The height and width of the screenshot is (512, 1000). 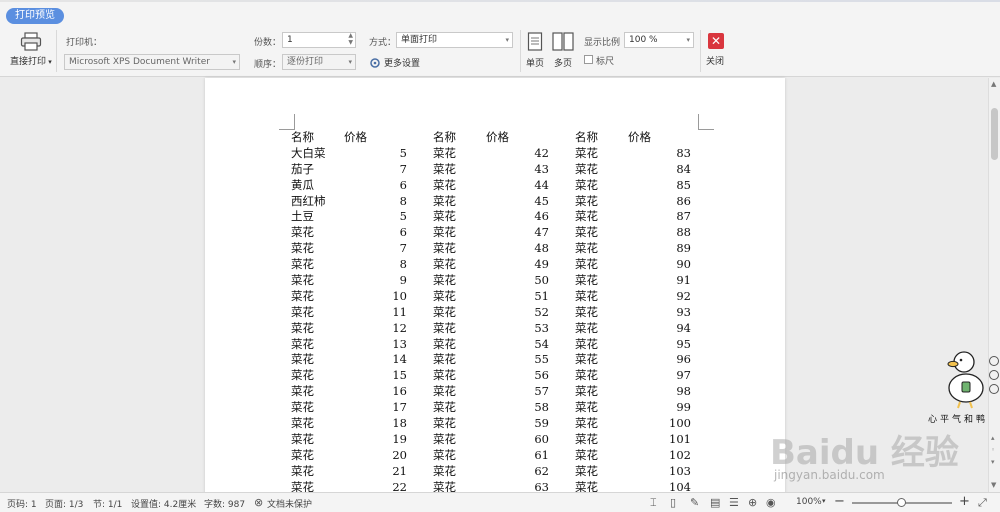 What do you see at coordinates (640, 313) in the screenshot?
I see `table-row: 菜花 93` at bounding box center [640, 313].